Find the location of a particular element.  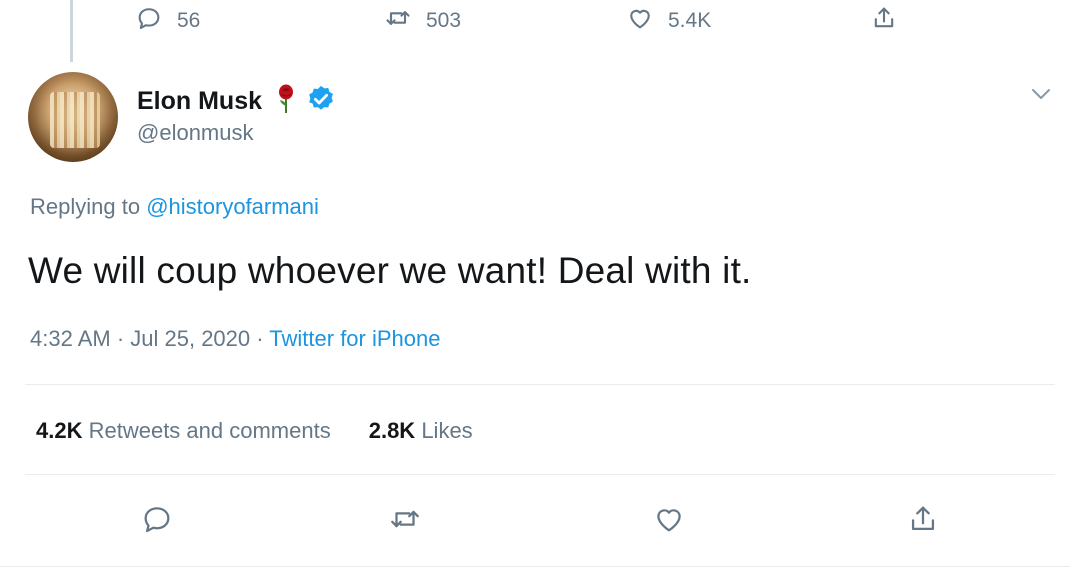

parent-share-button is located at coordinates (884, 21).